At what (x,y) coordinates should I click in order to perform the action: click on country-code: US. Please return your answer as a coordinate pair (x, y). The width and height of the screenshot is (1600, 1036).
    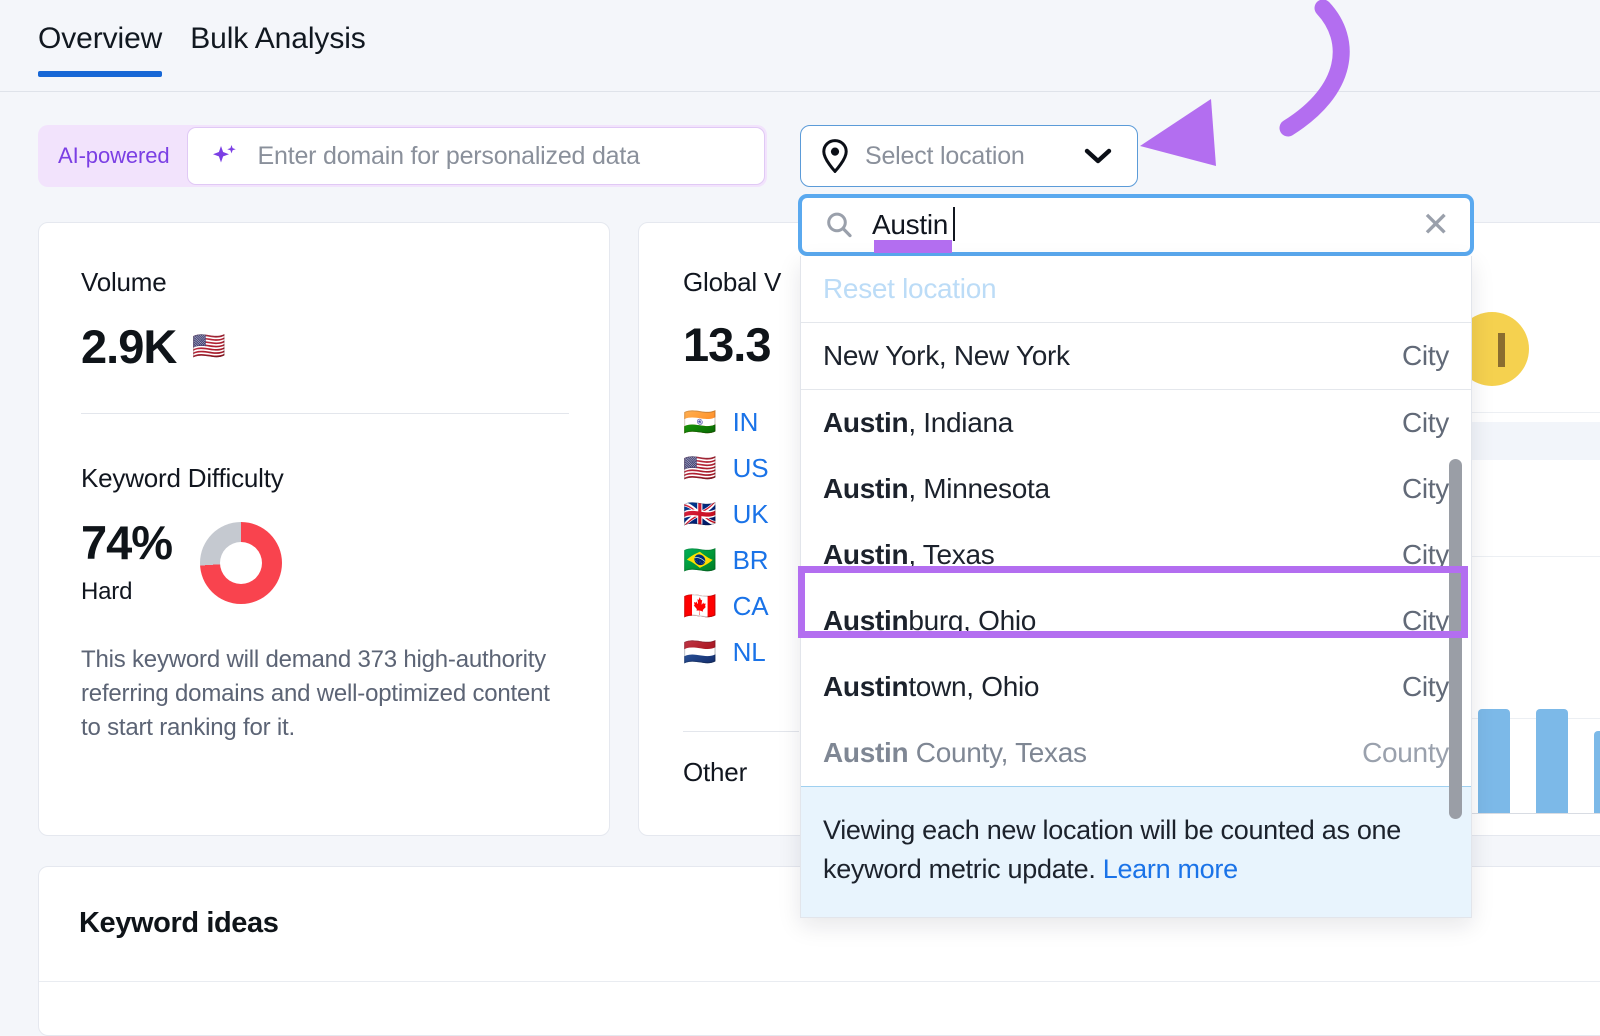
    Looking at the image, I should click on (751, 468).